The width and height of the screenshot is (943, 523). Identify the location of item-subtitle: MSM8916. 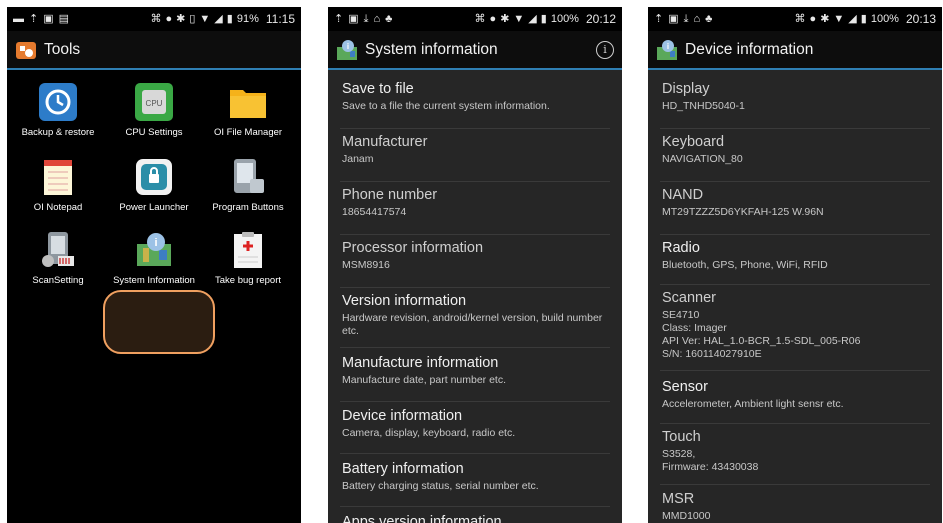
(366, 265).